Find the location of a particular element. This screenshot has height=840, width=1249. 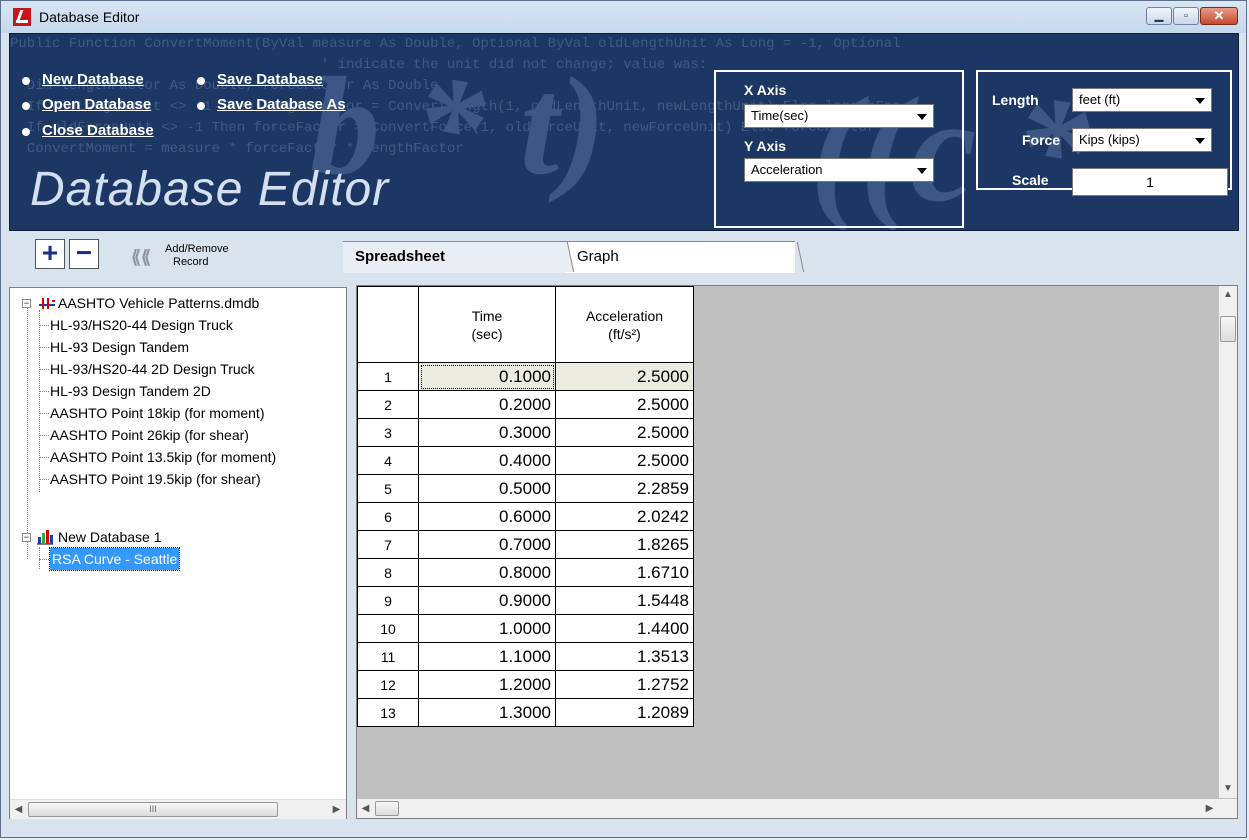

grid-horizontal-scrollbar: ◀ ▶ is located at coordinates (797, 808).